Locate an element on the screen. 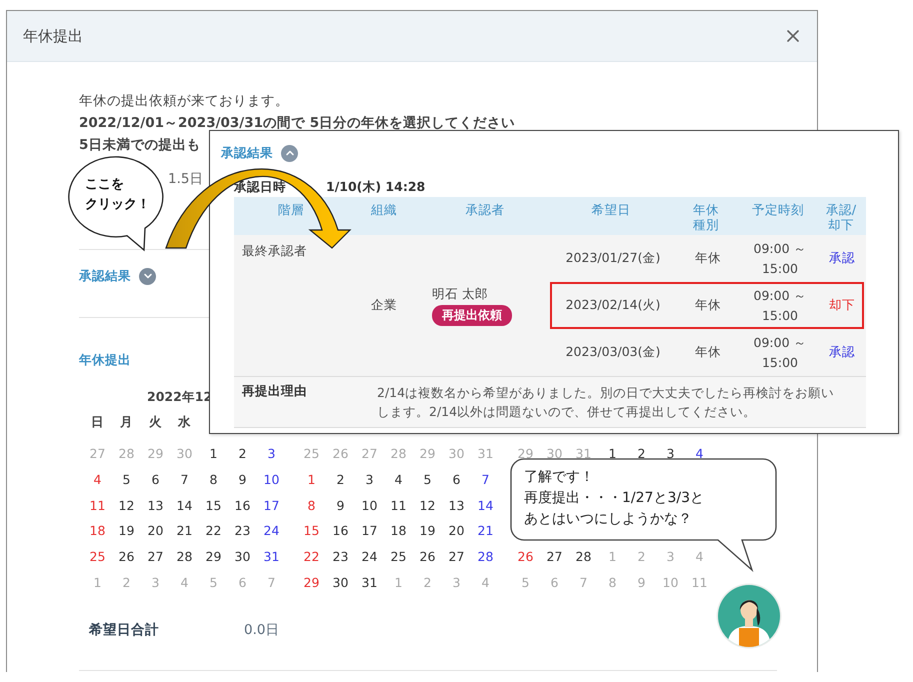 The height and width of the screenshot is (682, 913). avatar-icon is located at coordinates (749, 616).